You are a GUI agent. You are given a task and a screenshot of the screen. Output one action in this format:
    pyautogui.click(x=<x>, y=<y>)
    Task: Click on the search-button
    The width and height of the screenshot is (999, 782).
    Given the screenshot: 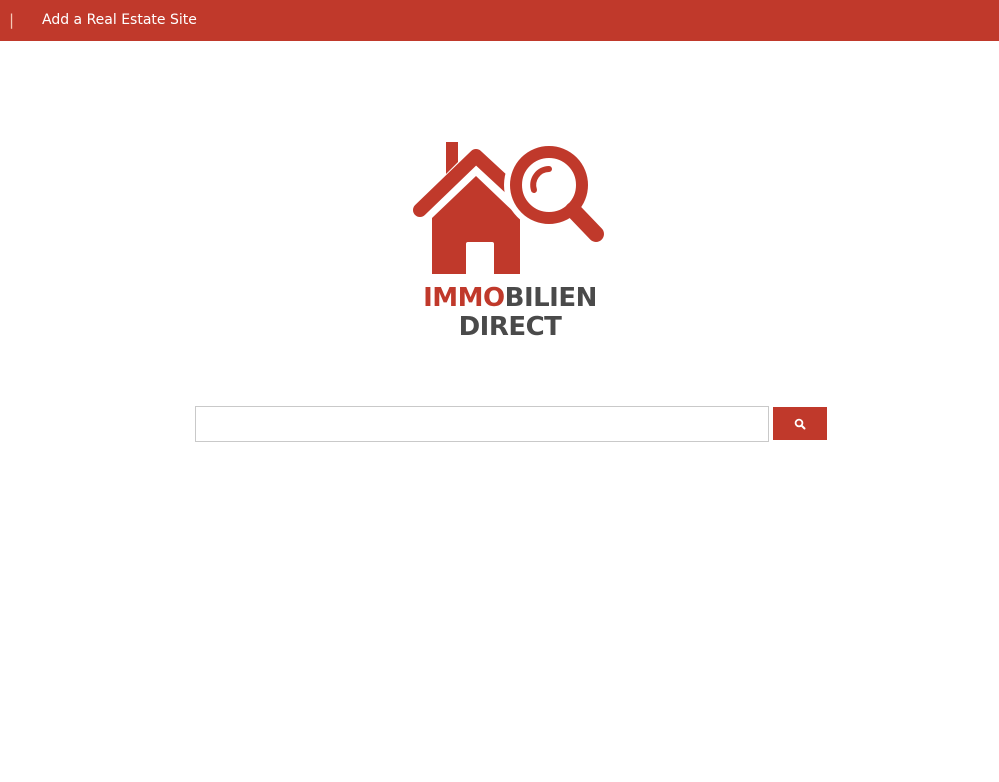 What is the action you would take?
    pyautogui.click(x=800, y=423)
    